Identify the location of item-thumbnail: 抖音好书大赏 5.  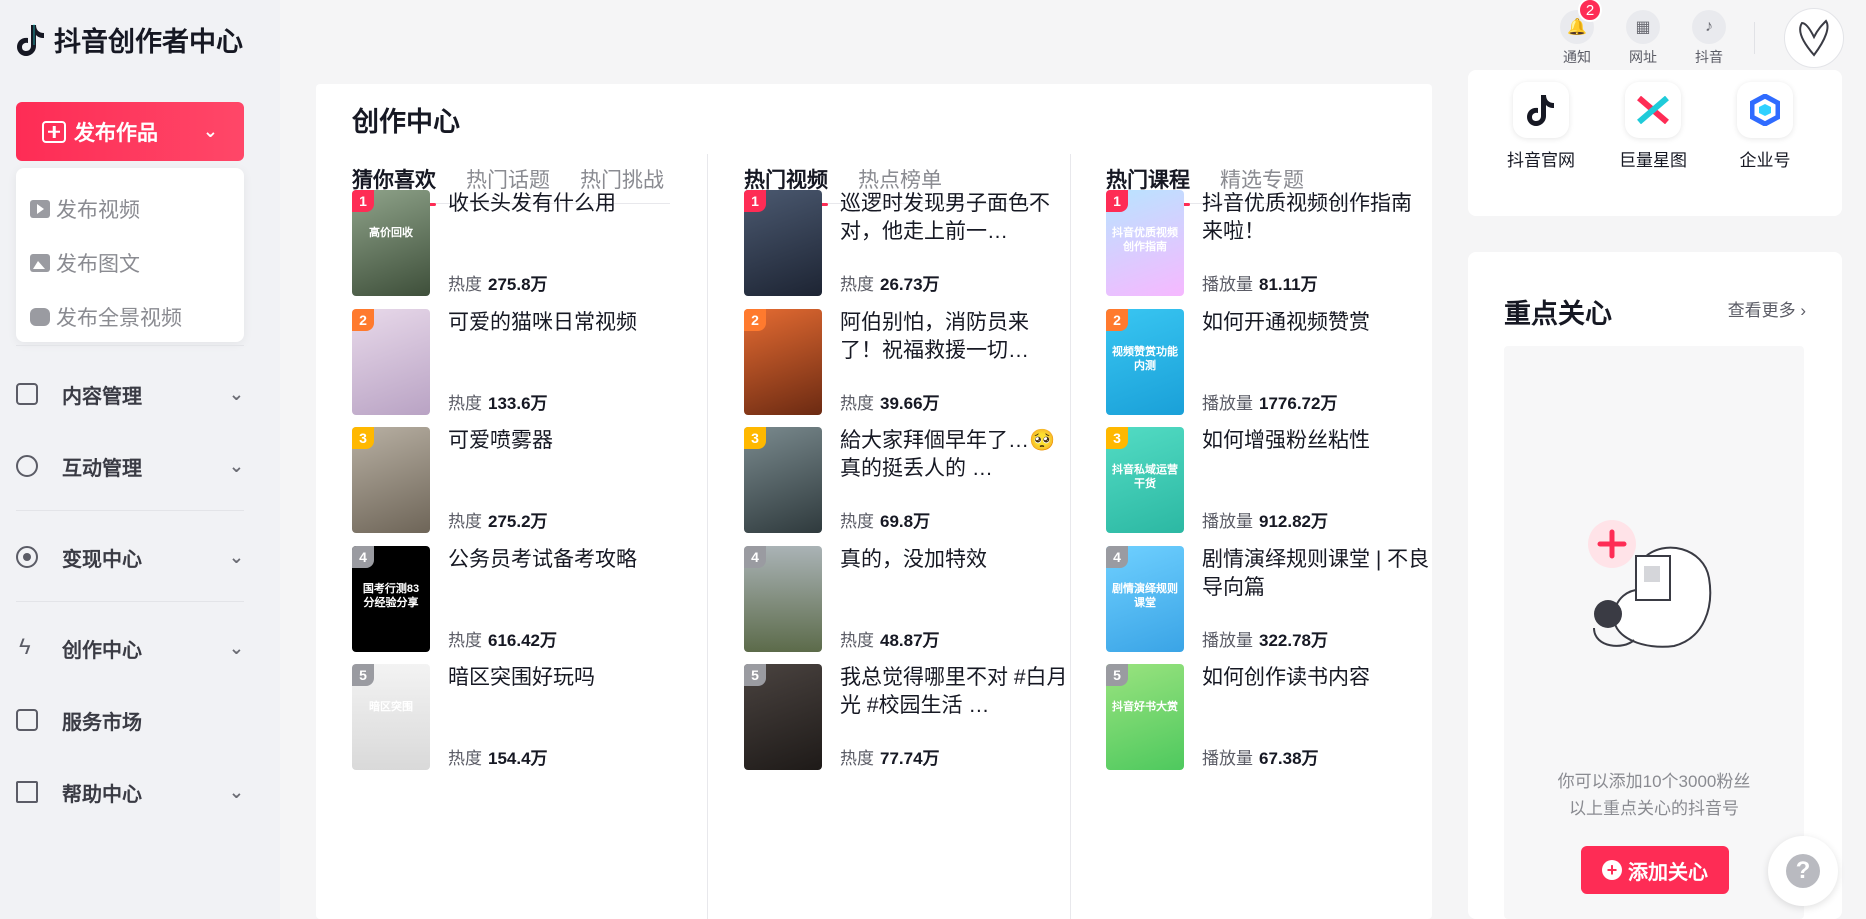
(1145, 717).